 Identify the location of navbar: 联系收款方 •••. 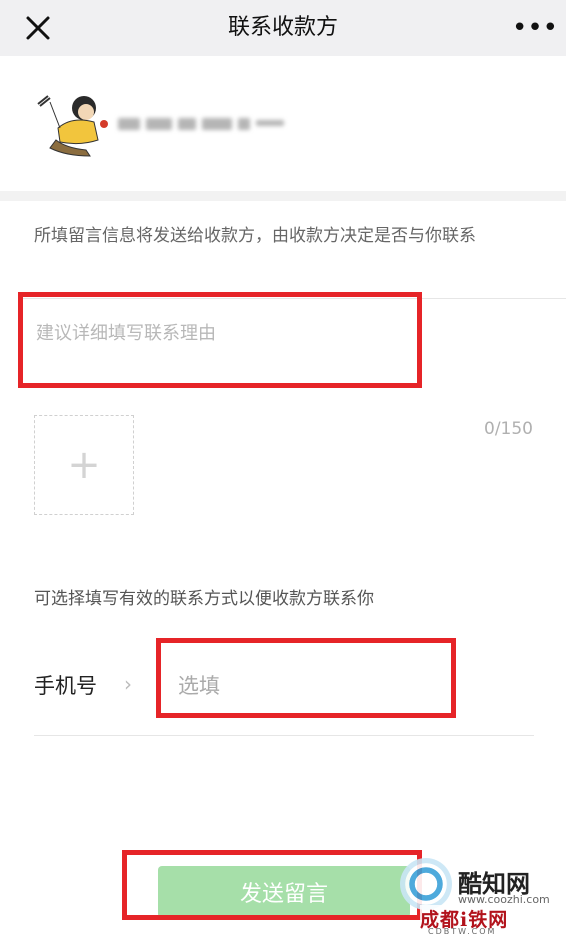
(283, 28).